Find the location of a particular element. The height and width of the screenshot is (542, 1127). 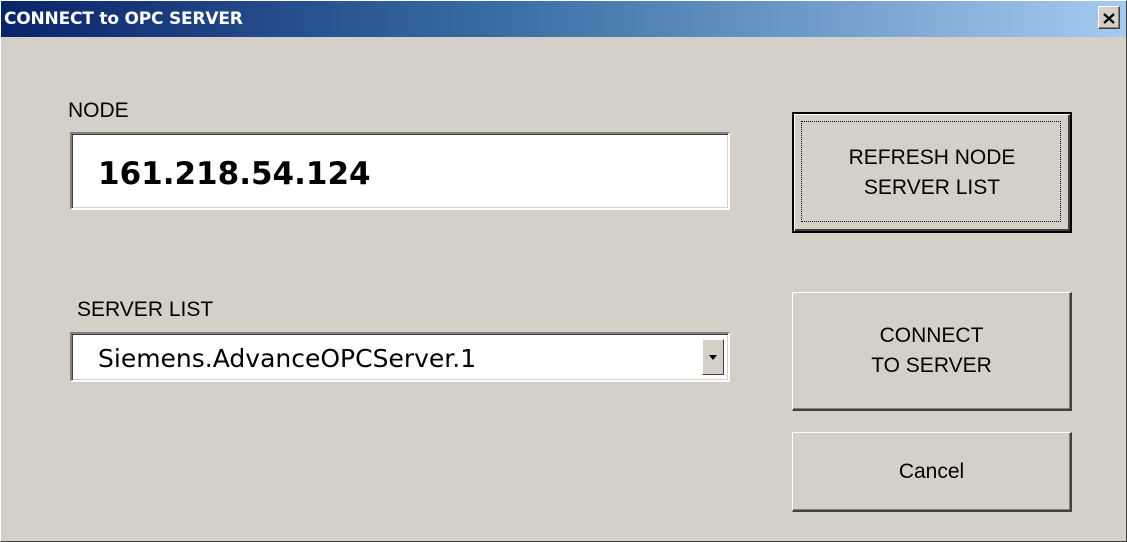

cancel-button: Cancel is located at coordinates (932, 472).